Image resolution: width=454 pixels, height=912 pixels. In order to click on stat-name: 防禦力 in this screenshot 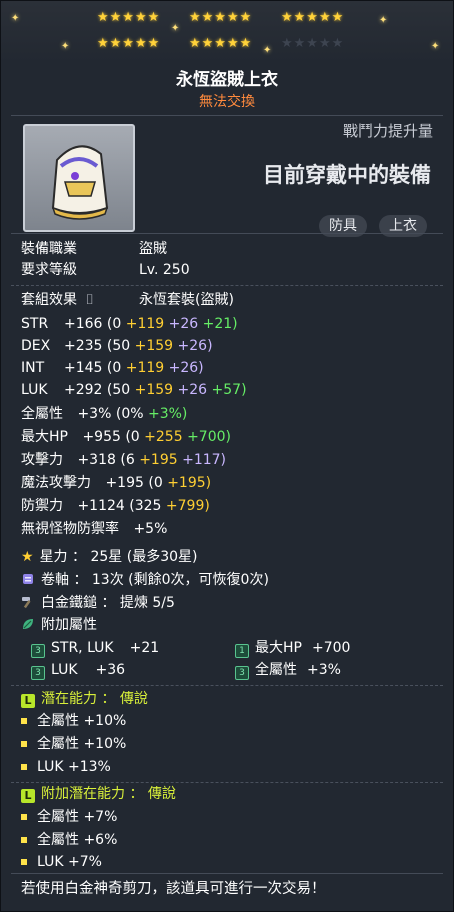, I will do `click(42, 506)`.